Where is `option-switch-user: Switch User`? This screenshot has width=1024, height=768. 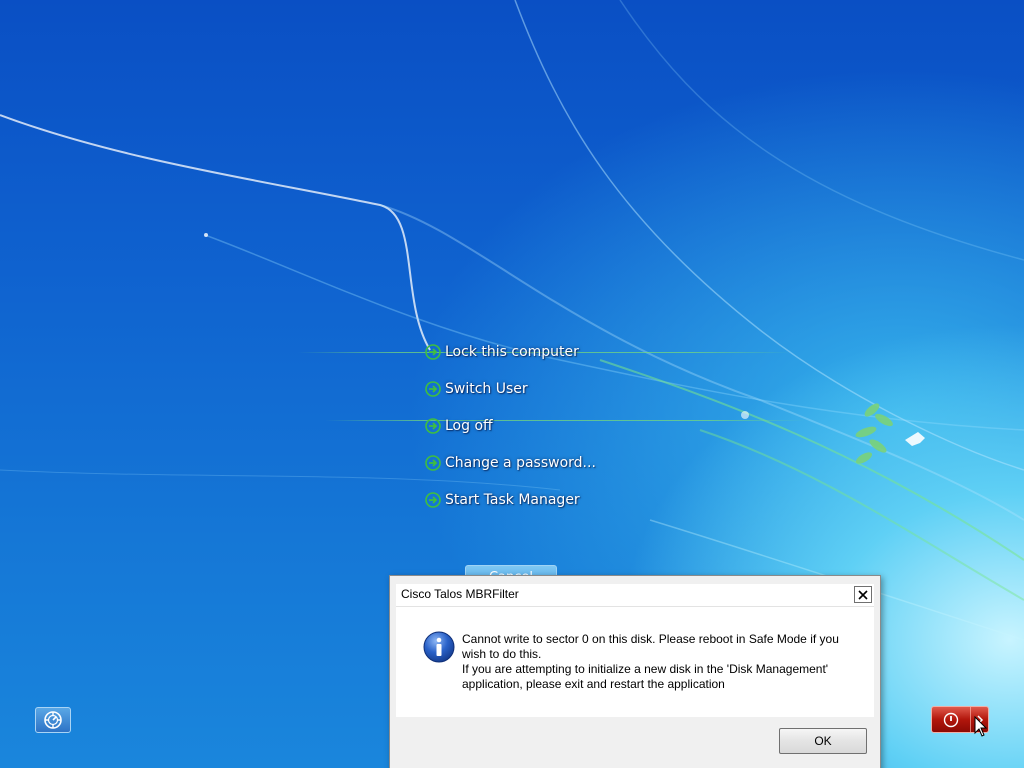
option-switch-user: Switch User is located at coordinates (476, 389).